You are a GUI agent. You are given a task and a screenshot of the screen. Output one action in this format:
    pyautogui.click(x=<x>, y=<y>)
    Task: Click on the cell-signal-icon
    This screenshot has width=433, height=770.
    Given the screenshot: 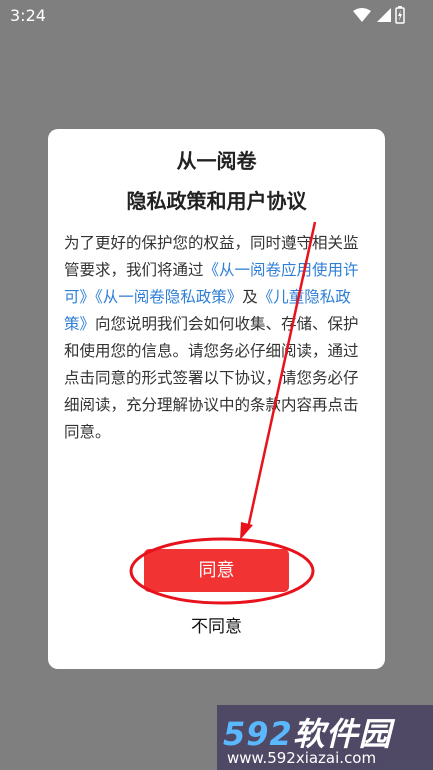 What is the action you would take?
    pyautogui.click(x=383, y=15)
    